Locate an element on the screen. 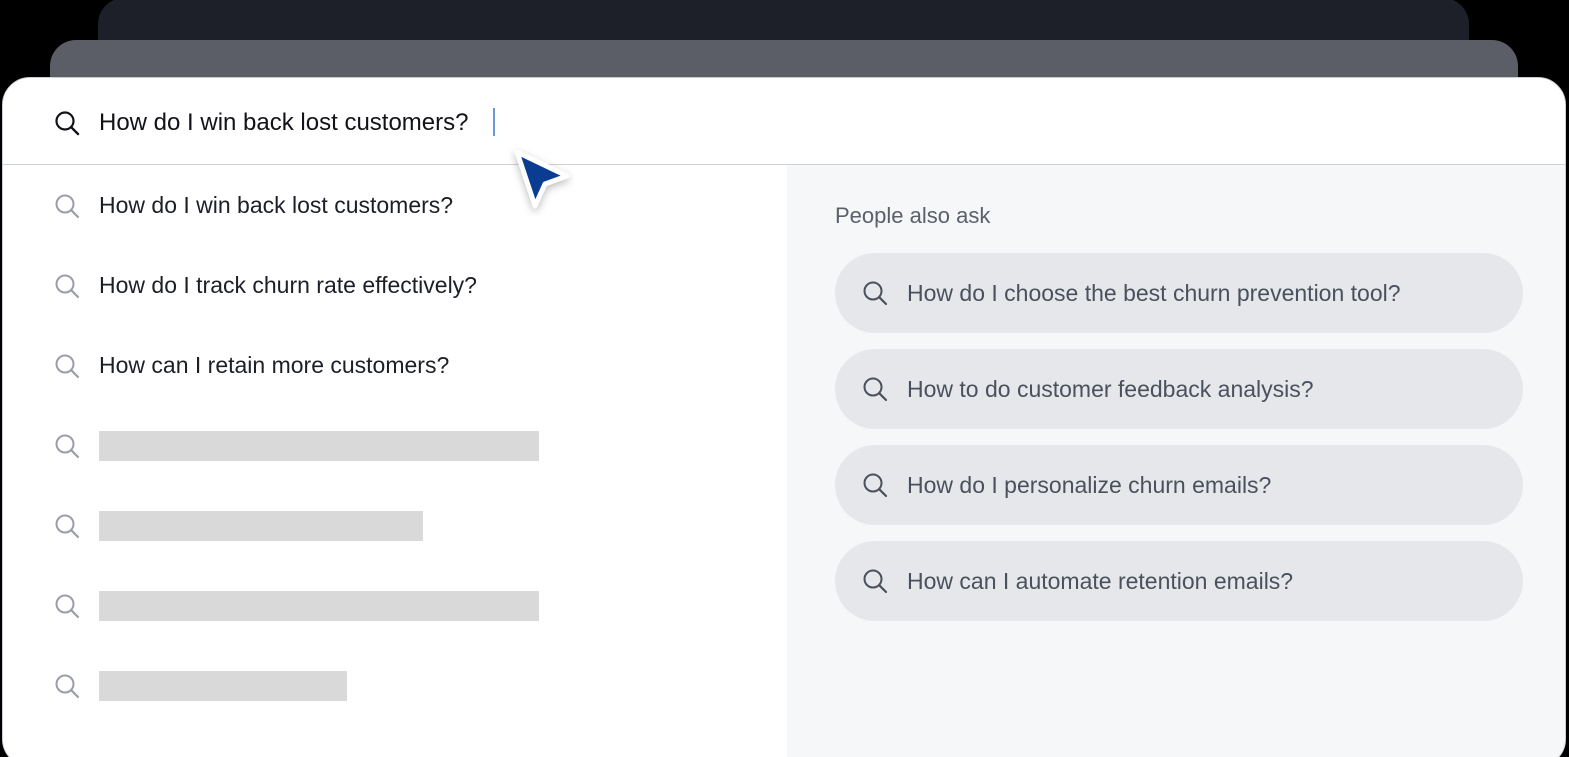  suggestion-item-2: How do I track churn rate effectively? is located at coordinates (395, 286).